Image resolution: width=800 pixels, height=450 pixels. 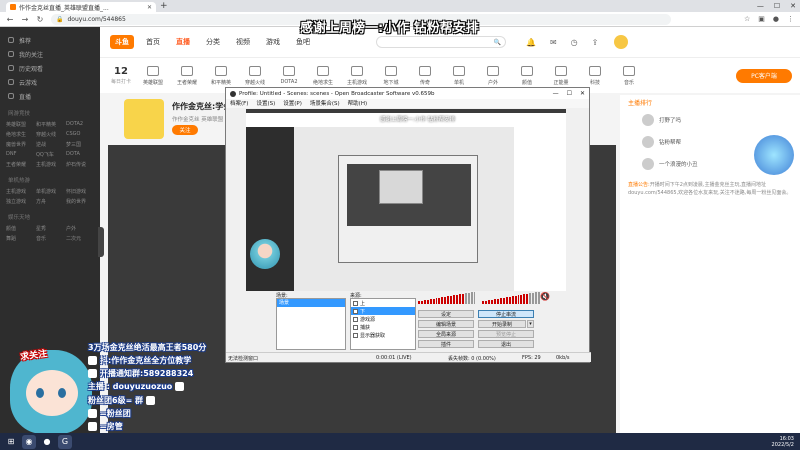 What do you see at coordinates (20, 201) in the screenshot?
I see `sidebar-category: 独立游戏` at bounding box center [20, 201].